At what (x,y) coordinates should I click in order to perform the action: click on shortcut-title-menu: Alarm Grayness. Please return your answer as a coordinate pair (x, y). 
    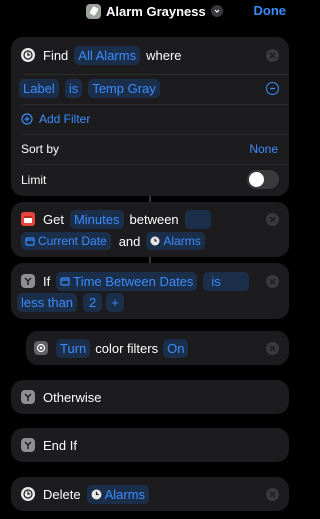
    Looking at the image, I should click on (154, 11).